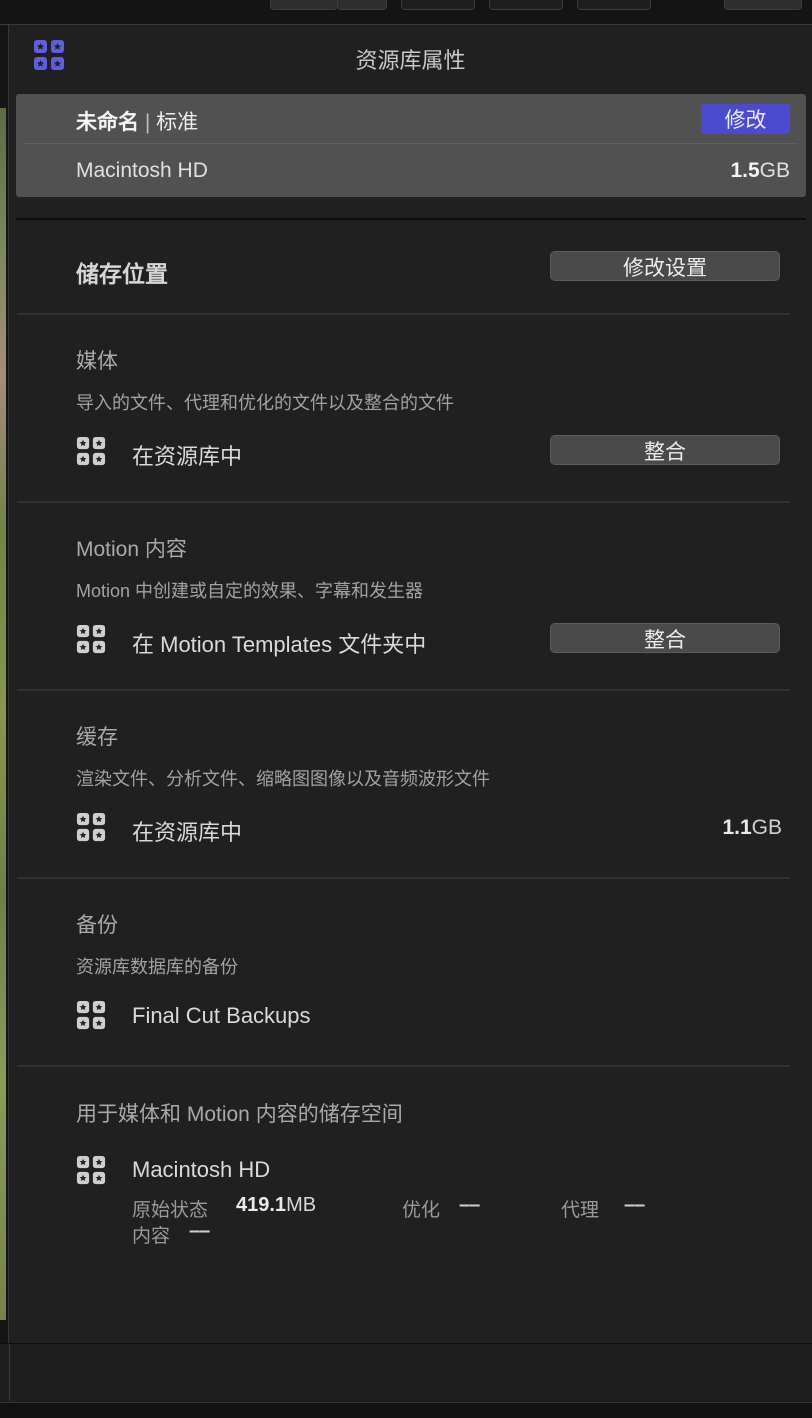 The width and height of the screenshot is (812, 1418). What do you see at coordinates (97, 737) in the screenshot?
I see `cache-section-title: 缓存` at bounding box center [97, 737].